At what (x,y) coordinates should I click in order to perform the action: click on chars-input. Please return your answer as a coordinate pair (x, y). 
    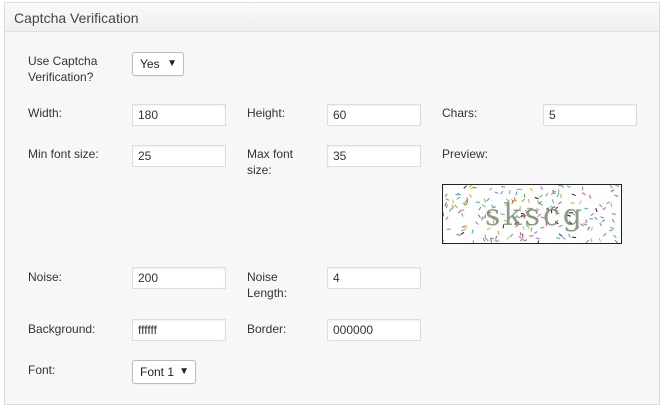
    Looking at the image, I should click on (590, 115).